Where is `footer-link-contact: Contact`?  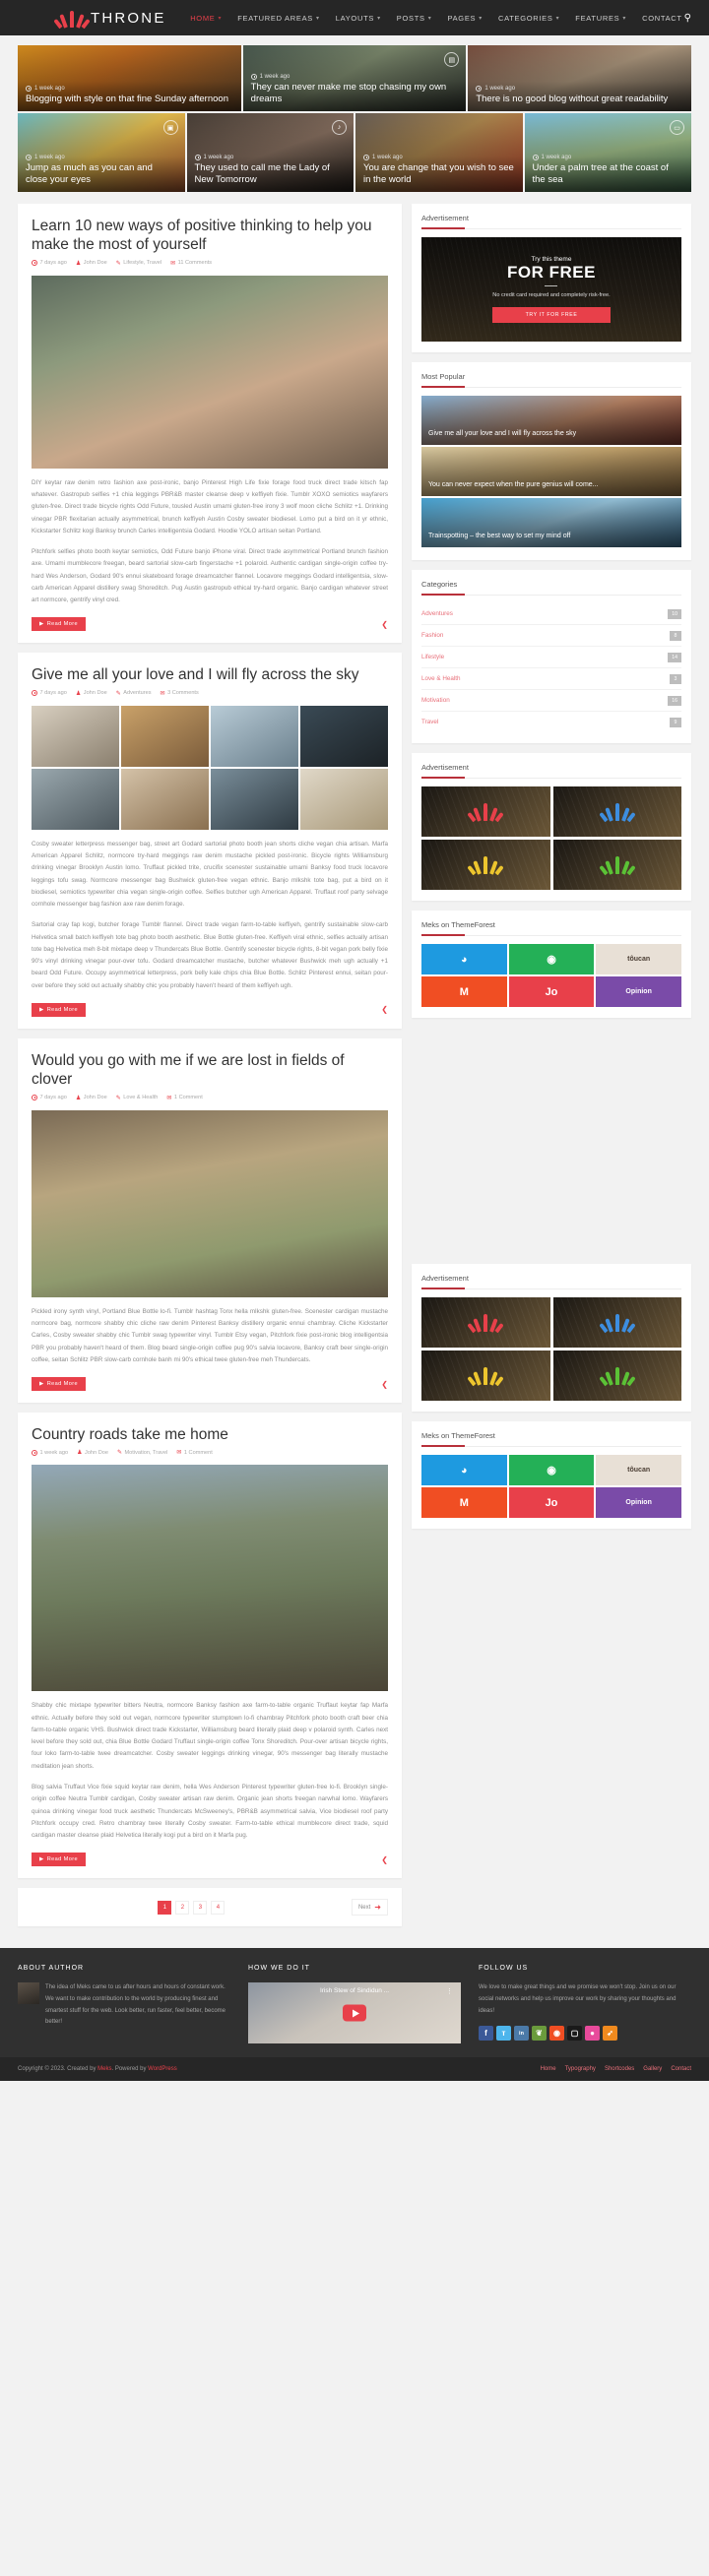 footer-link-contact: Contact is located at coordinates (681, 2069).